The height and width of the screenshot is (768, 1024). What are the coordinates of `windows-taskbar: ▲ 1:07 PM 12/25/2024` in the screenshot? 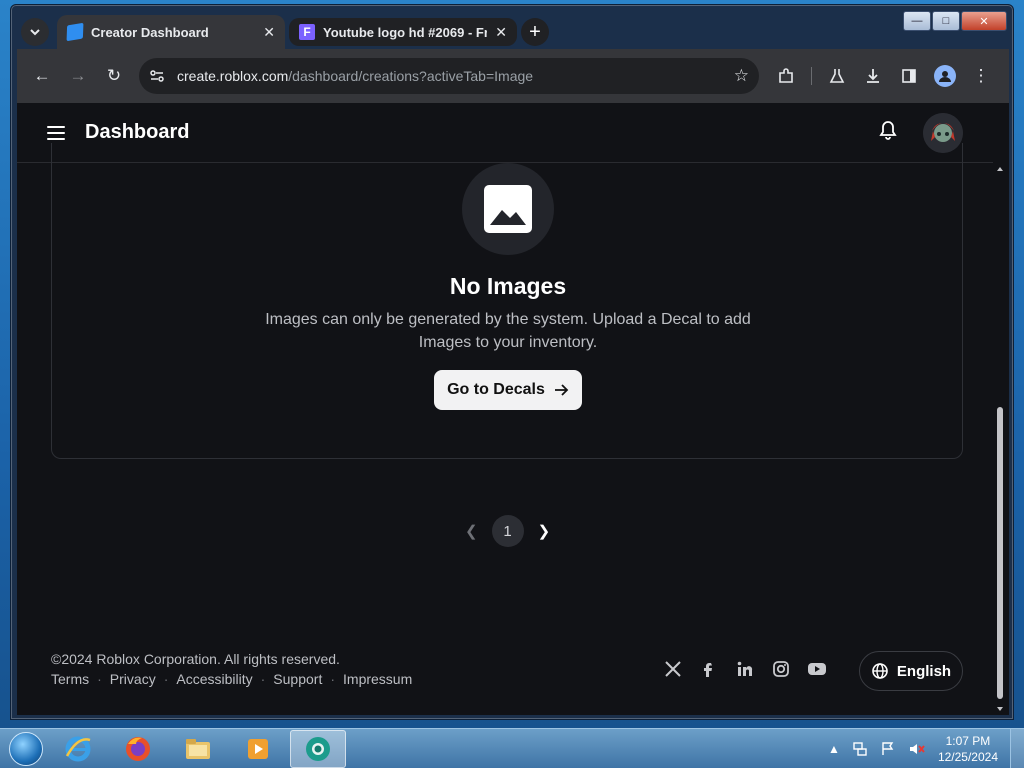 It's located at (512, 748).